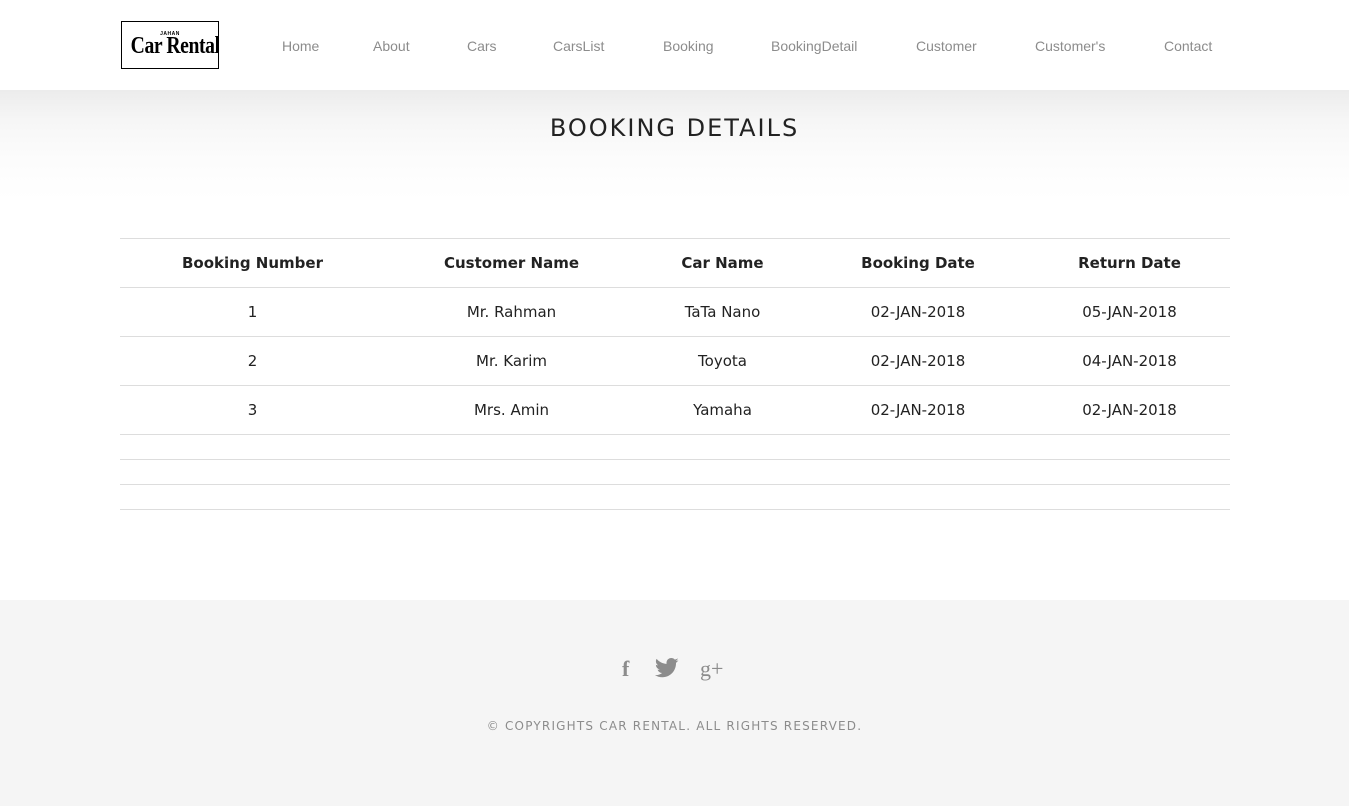 Image resolution: width=1349 pixels, height=806 pixels. What do you see at coordinates (722, 410) in the screenshot?
I see `car-name-cell: Yamaha` at bounding box center [722, 410].